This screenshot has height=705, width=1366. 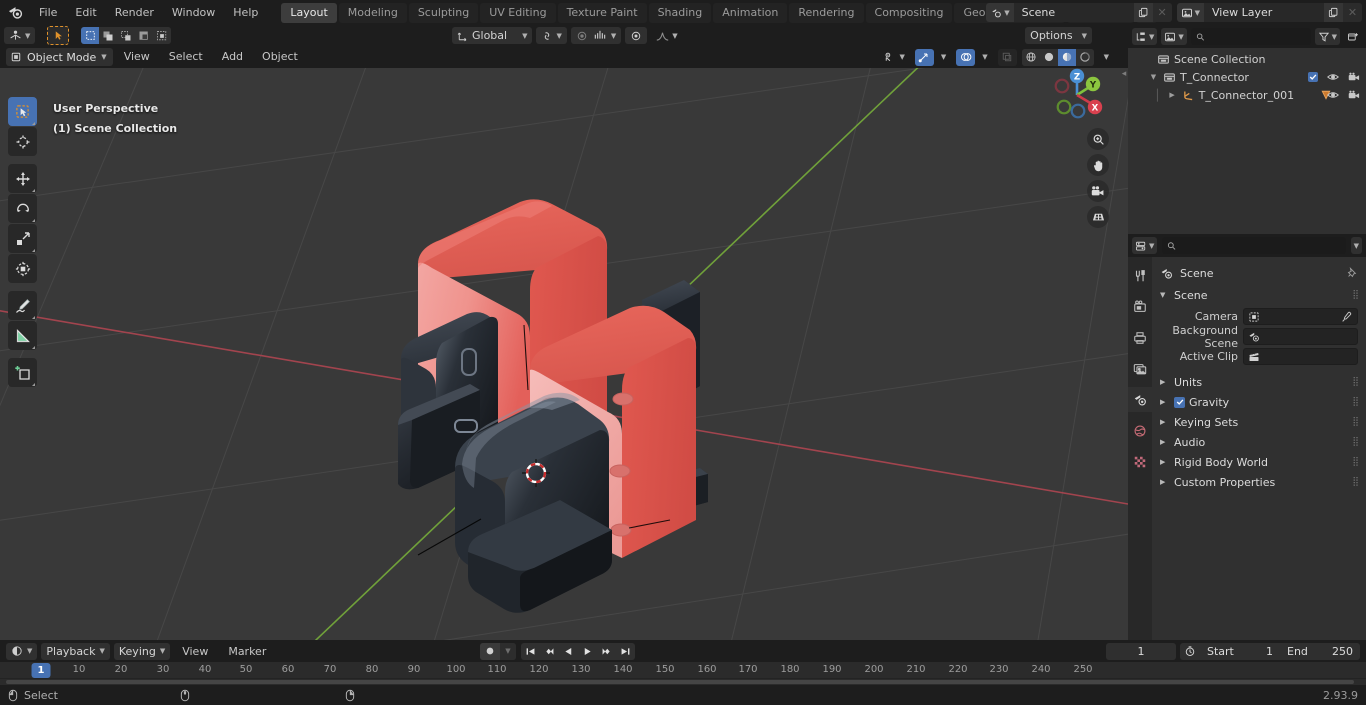 What do you see at coordinates (90, 35) in the screenshot?
I see `select-set-button` at bounding box center [90, 35].